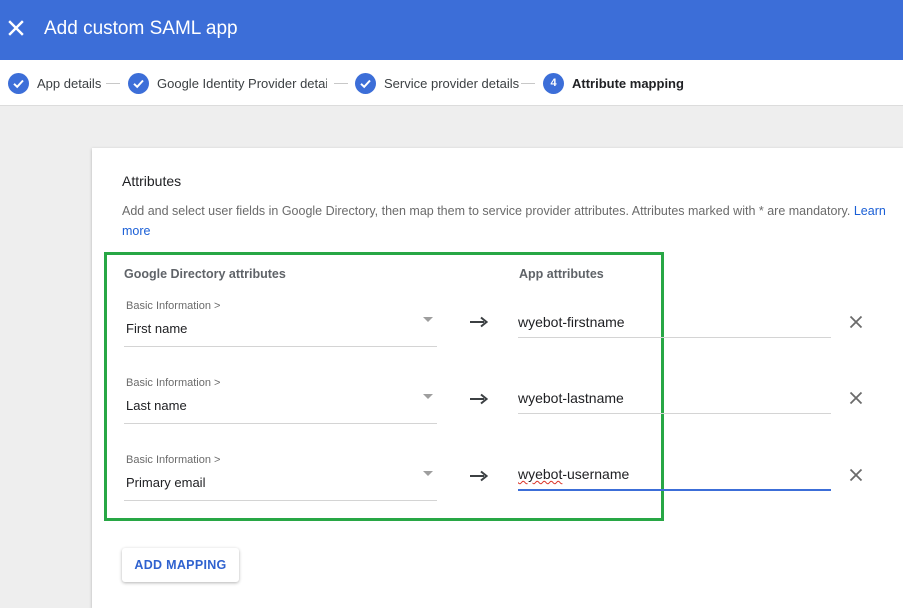 The height and width of the screenshot is (608, 903). What do you see at coordinates (553, 83) in the screenshot?
I see `step-number: 4` at bounding box center [553, 83].